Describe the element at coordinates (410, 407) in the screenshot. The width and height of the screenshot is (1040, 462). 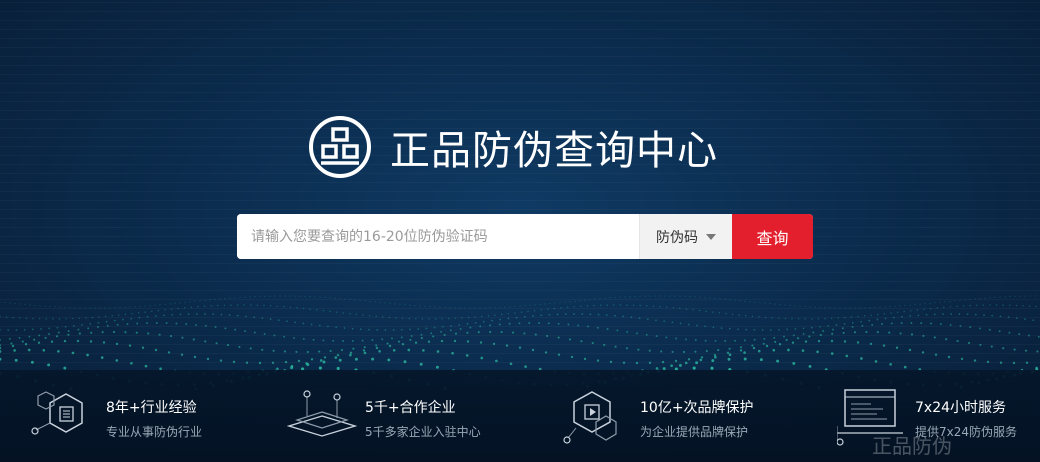
I see `feature-title: 5千+合作企业` at that location.